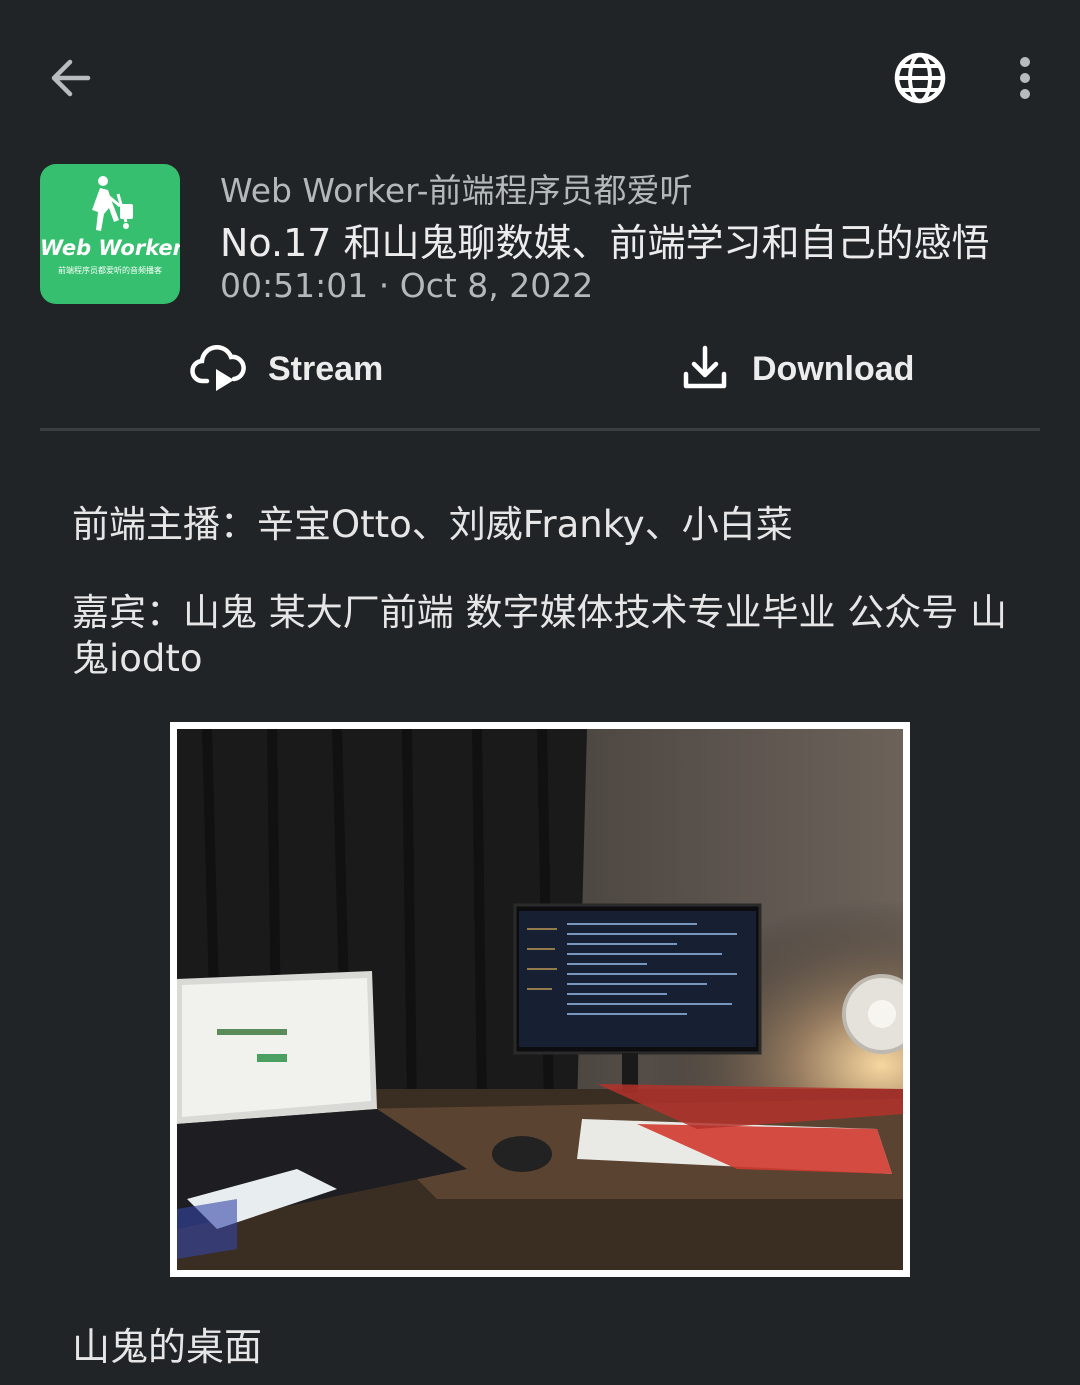  I want to click on arrow-left-icon, so click(70, 80).